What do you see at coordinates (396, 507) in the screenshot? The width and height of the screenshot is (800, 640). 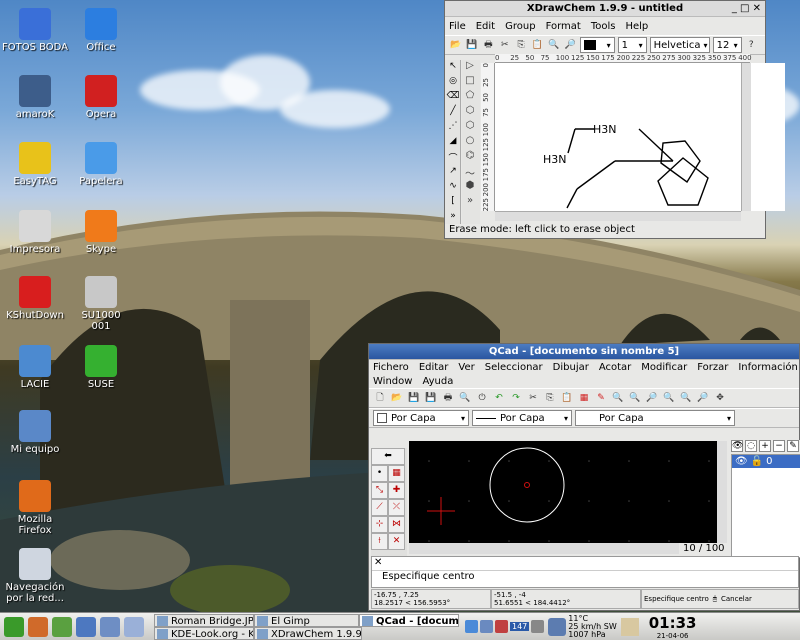 I see `snap-entity-icon: ⤫` at bounding box center [396, 507].